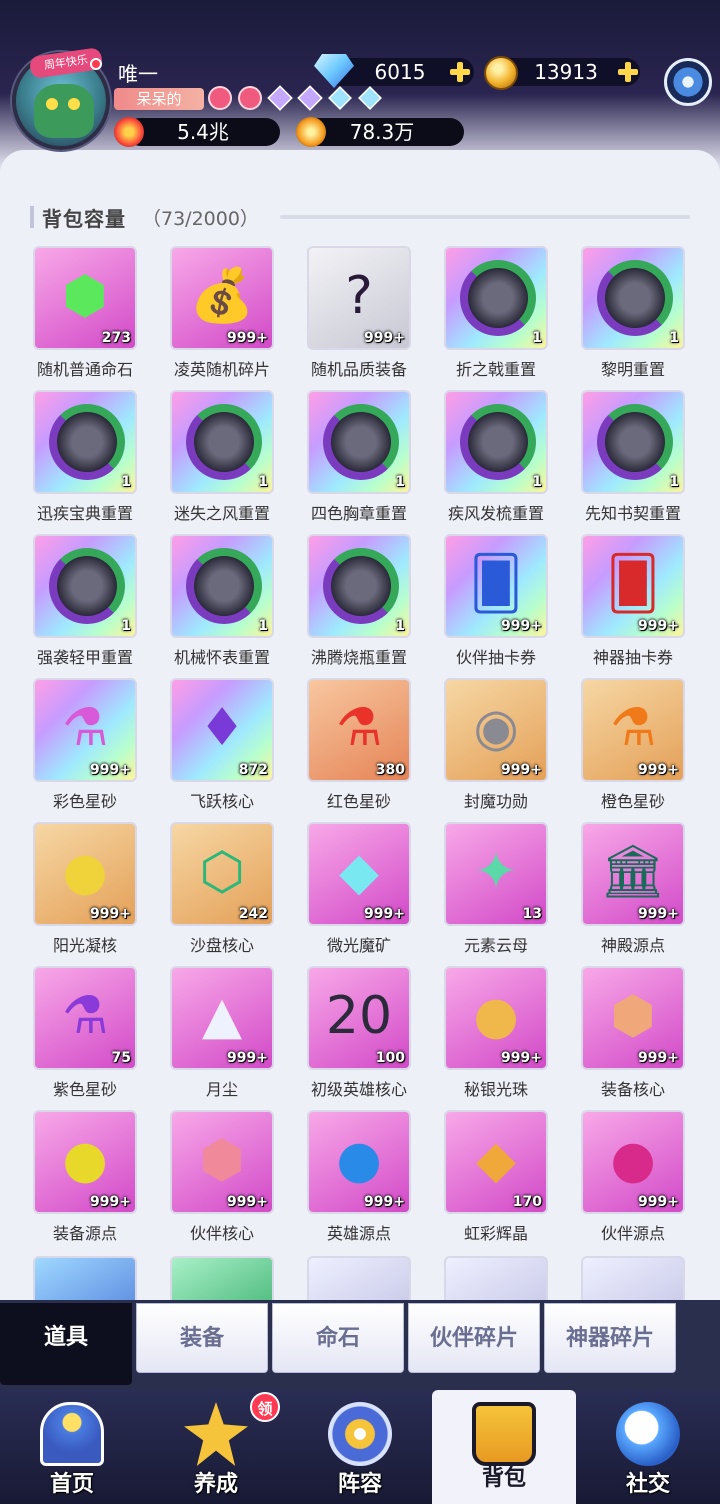 This screenshot has height=1504, width=720. I want to click on item-tile: 💰 999+, so click(222, 298).